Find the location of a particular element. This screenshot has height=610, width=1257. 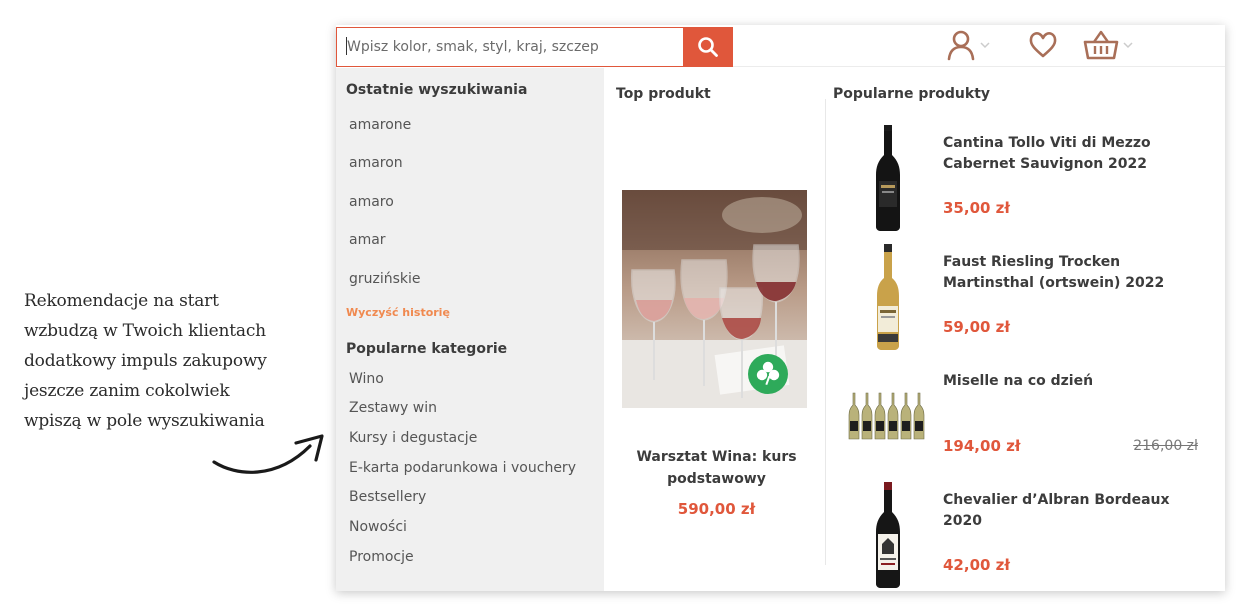

product-card: Miselle na co dzień 194,00 zł 216,00 zł is located at coordinates (1025, 420).